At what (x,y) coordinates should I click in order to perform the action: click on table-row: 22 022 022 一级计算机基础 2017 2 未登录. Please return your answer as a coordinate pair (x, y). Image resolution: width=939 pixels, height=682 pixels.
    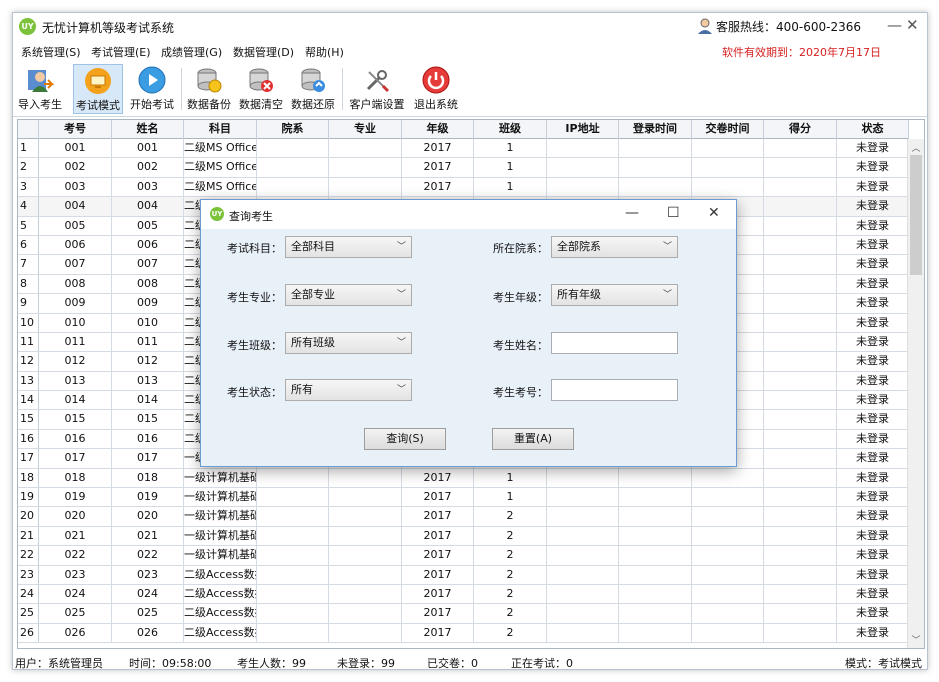
    Looking at the image, I should click on (463, 556).